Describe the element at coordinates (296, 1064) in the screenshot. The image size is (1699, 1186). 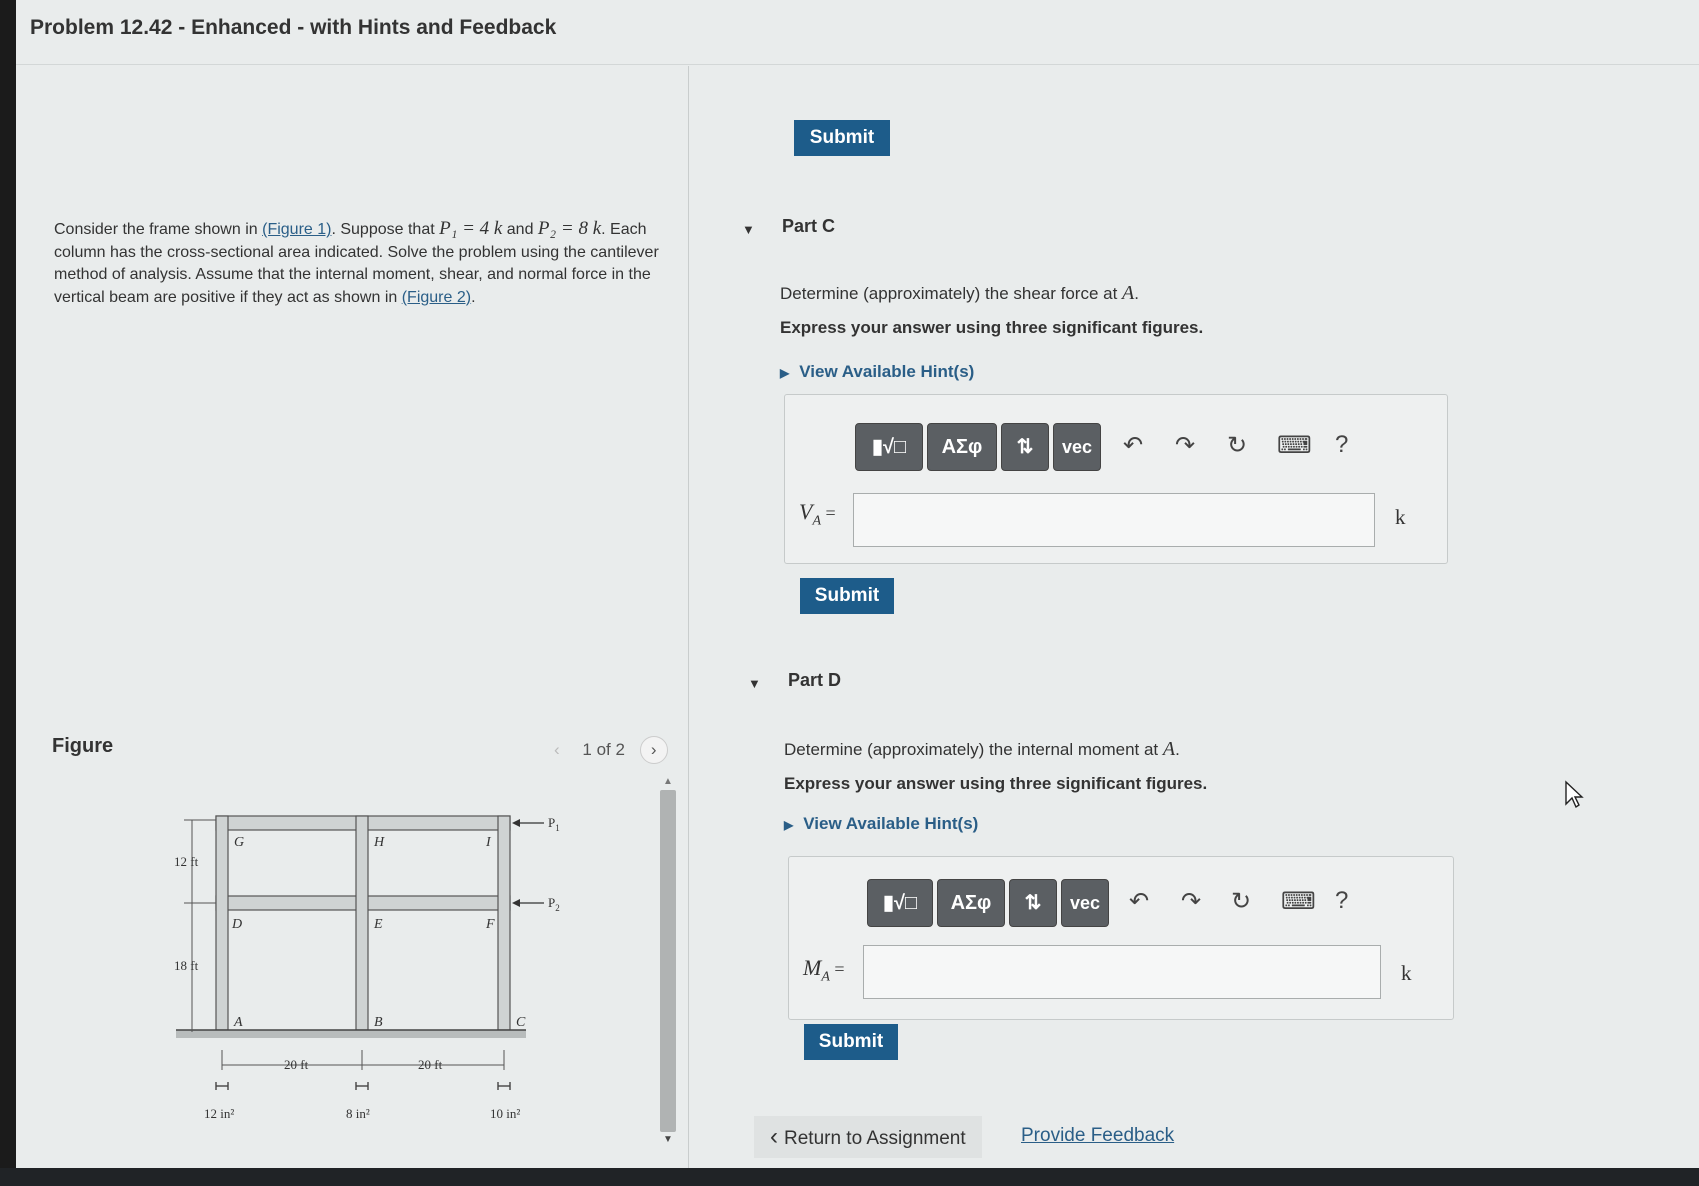
I see `dim-span-1: 20 ft` at that location.